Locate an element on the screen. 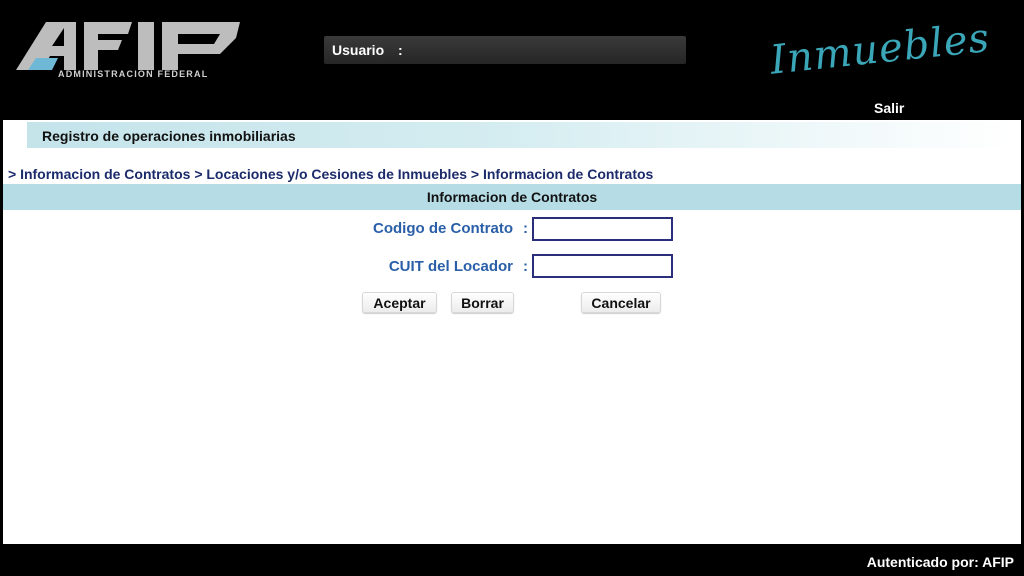 The width and height of the screenshot is (1024, 576). cuit-label: CUIT del Locador is located at coordinates (450, 266).